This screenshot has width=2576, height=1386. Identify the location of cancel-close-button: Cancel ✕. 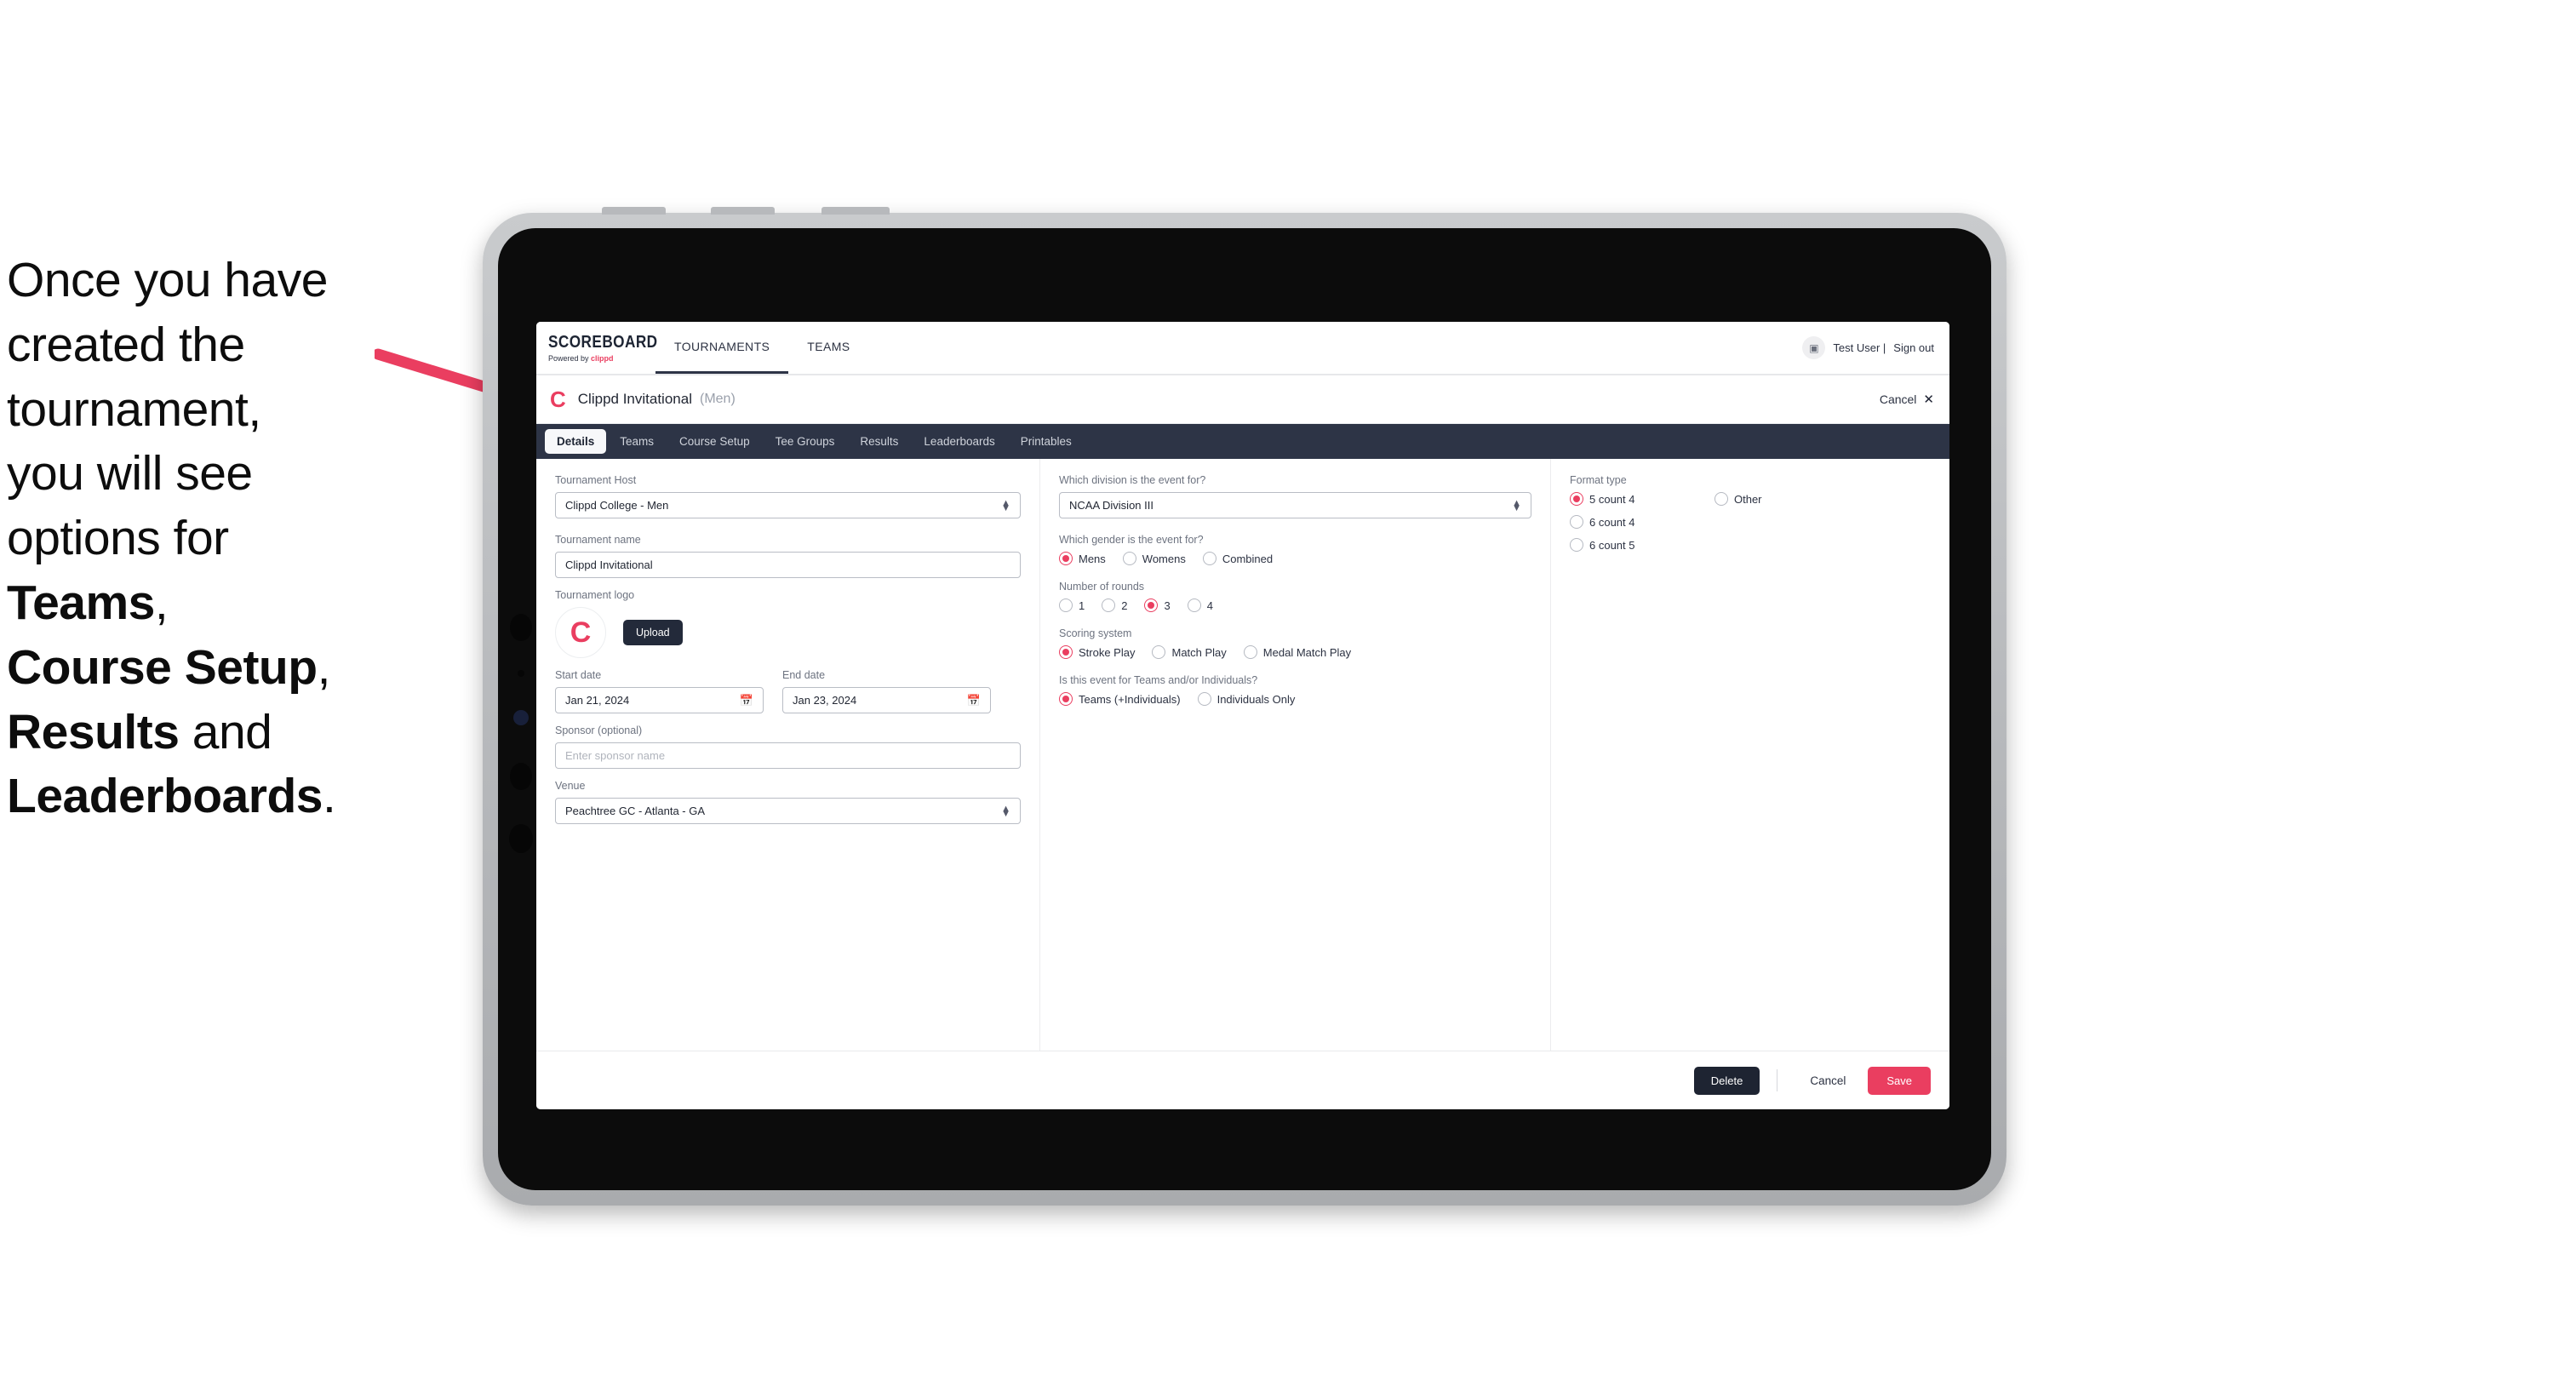
(1907, 399).